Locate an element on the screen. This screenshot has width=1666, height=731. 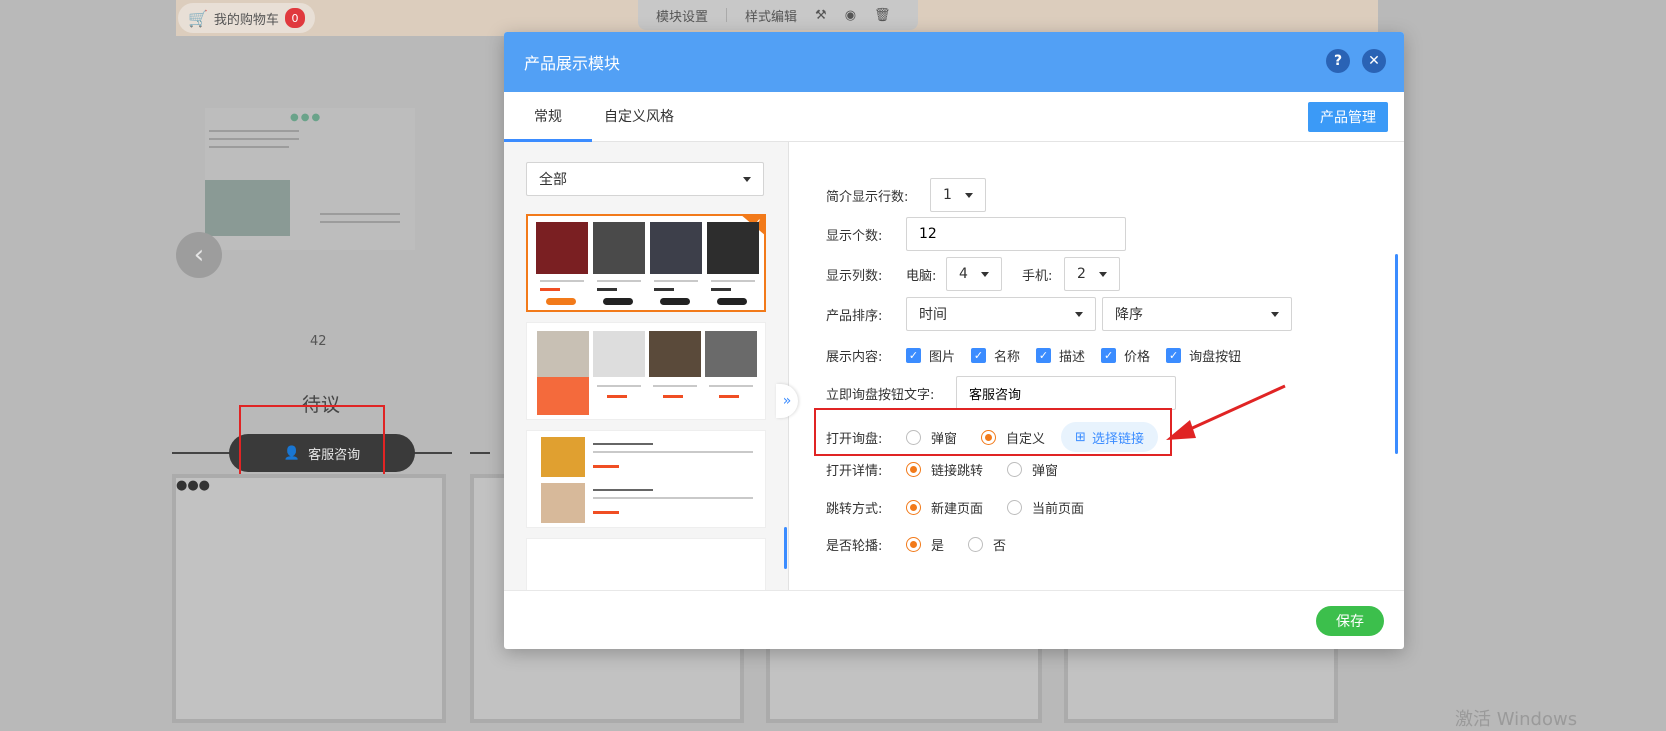
setting-open-detail: 打开详情: 链接跳转 弹窗 is located at coordinates (954, 469).